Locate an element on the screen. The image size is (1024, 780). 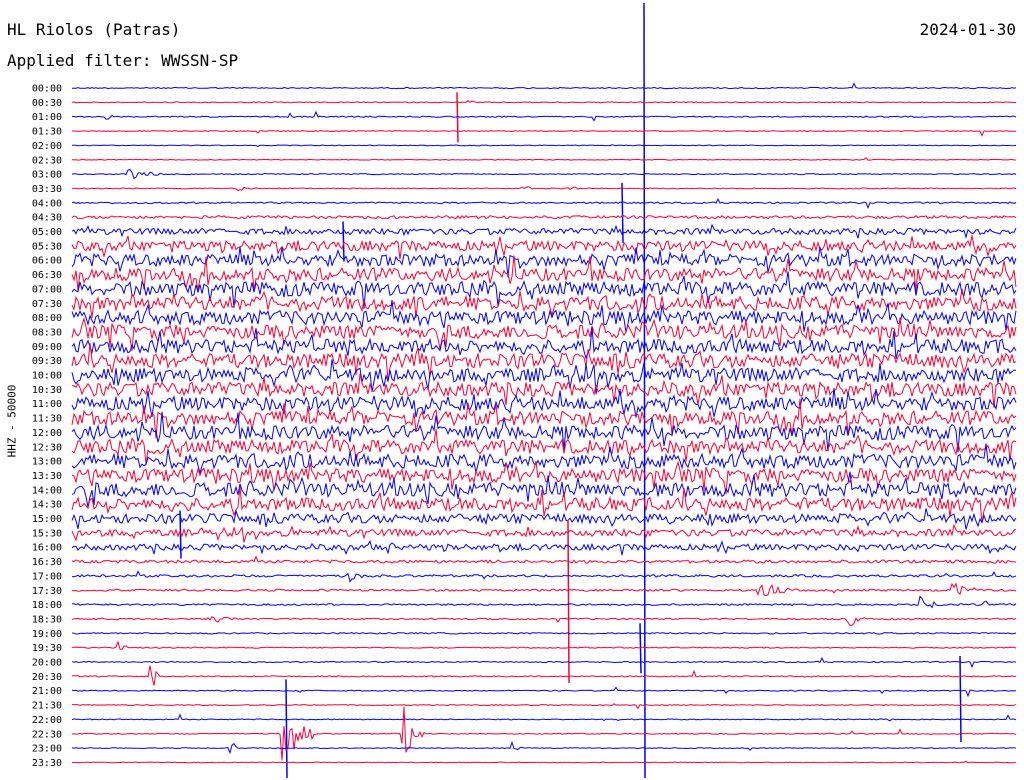
row-label: 18:30 is located at coordinates (47, 619).